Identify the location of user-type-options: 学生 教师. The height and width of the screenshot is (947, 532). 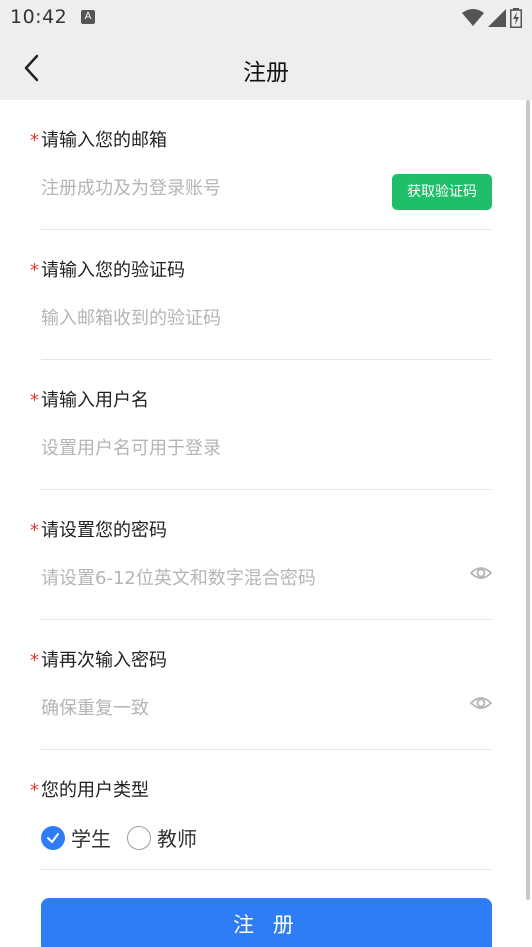
(127, 837).